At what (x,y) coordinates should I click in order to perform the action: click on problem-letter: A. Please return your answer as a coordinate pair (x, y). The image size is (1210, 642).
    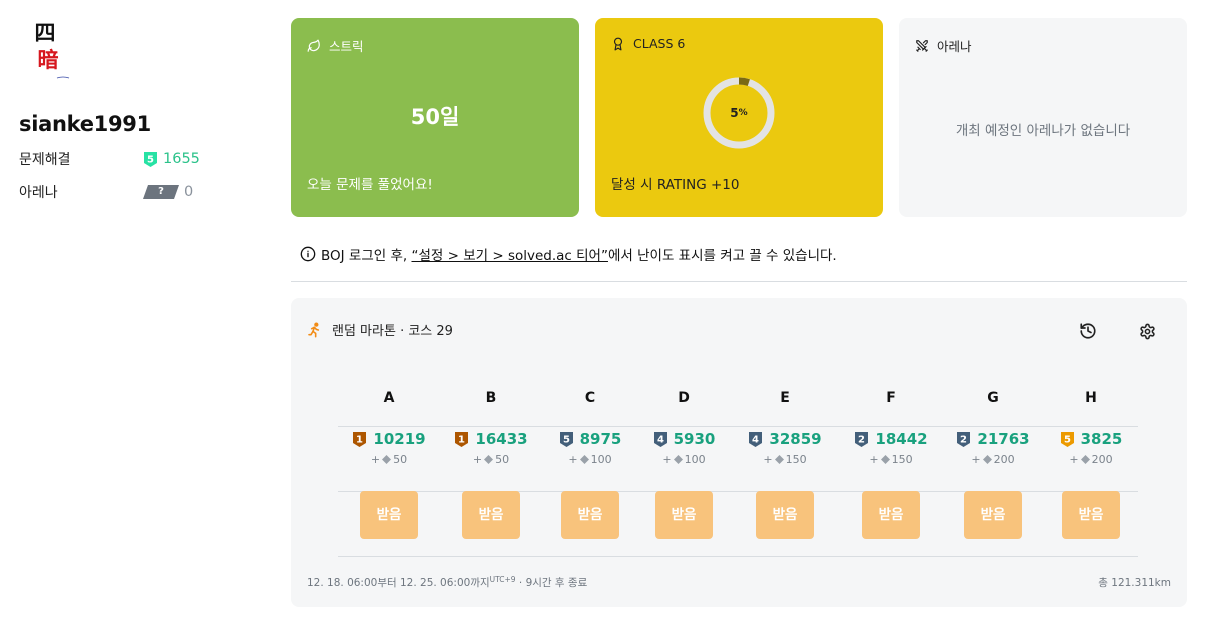
    Looking at the image, I should click on (389, 398).